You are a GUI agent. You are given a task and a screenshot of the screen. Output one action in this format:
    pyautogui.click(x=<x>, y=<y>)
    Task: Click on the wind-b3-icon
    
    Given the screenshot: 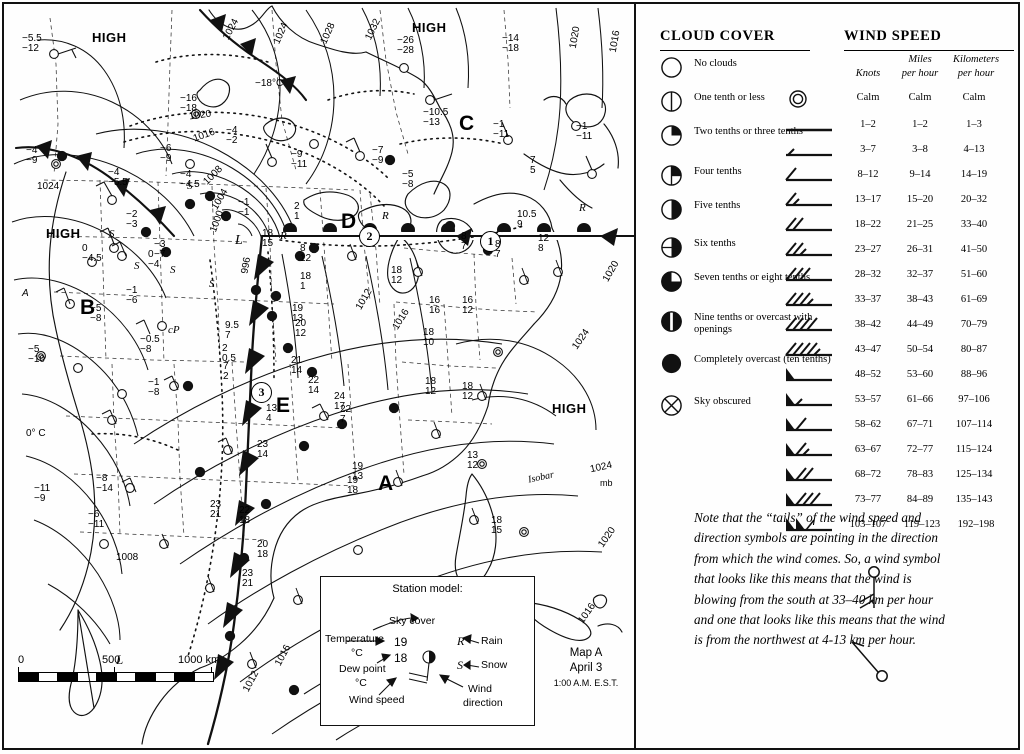 What is the action you would take?
    pyautogui.click(x=808, y=274)
    